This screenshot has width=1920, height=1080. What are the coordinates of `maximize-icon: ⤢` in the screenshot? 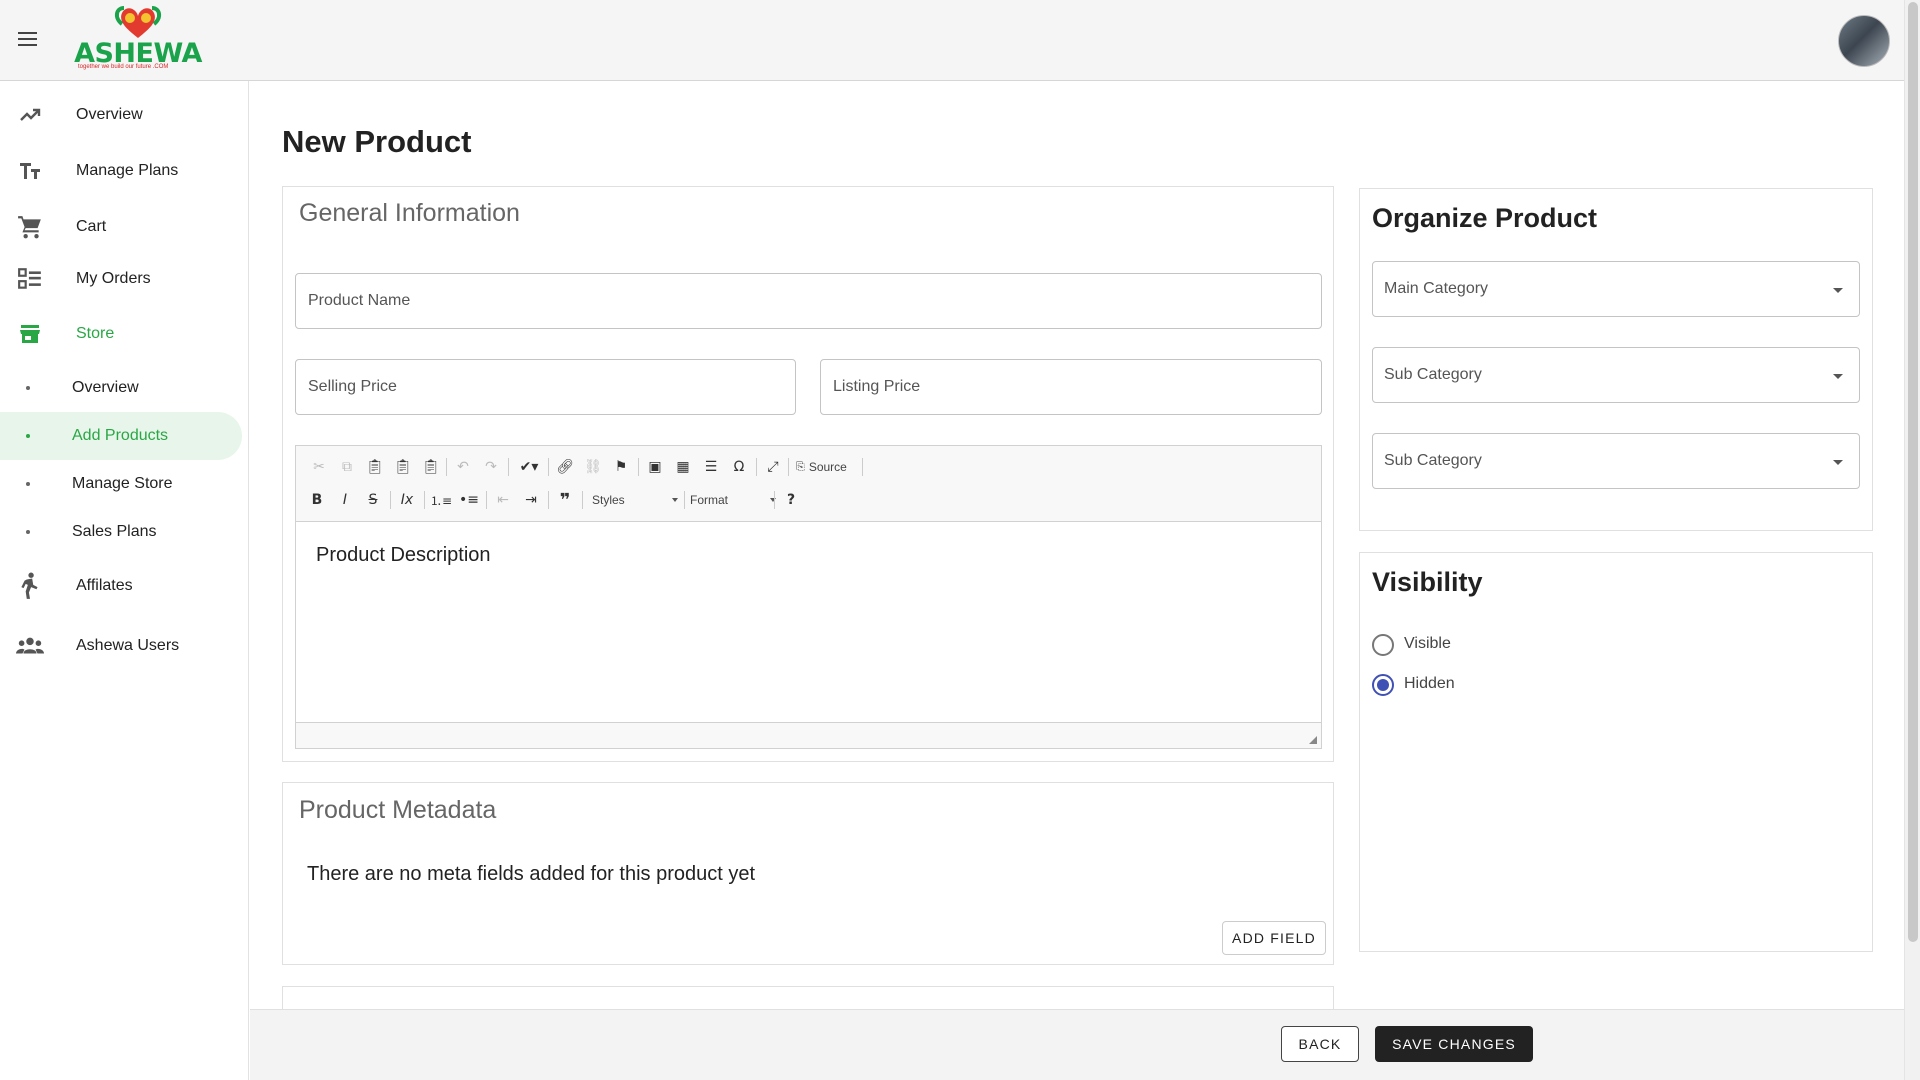 It's located at (773, 467).